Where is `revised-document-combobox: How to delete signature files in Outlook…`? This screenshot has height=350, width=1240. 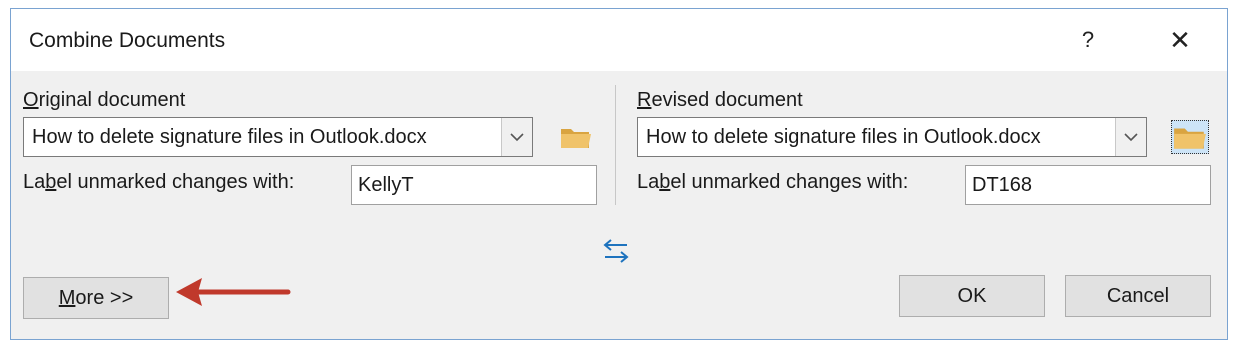 revised-document-combobox: How to delete signature files in Outlook… is located at coordinates (892, 137).